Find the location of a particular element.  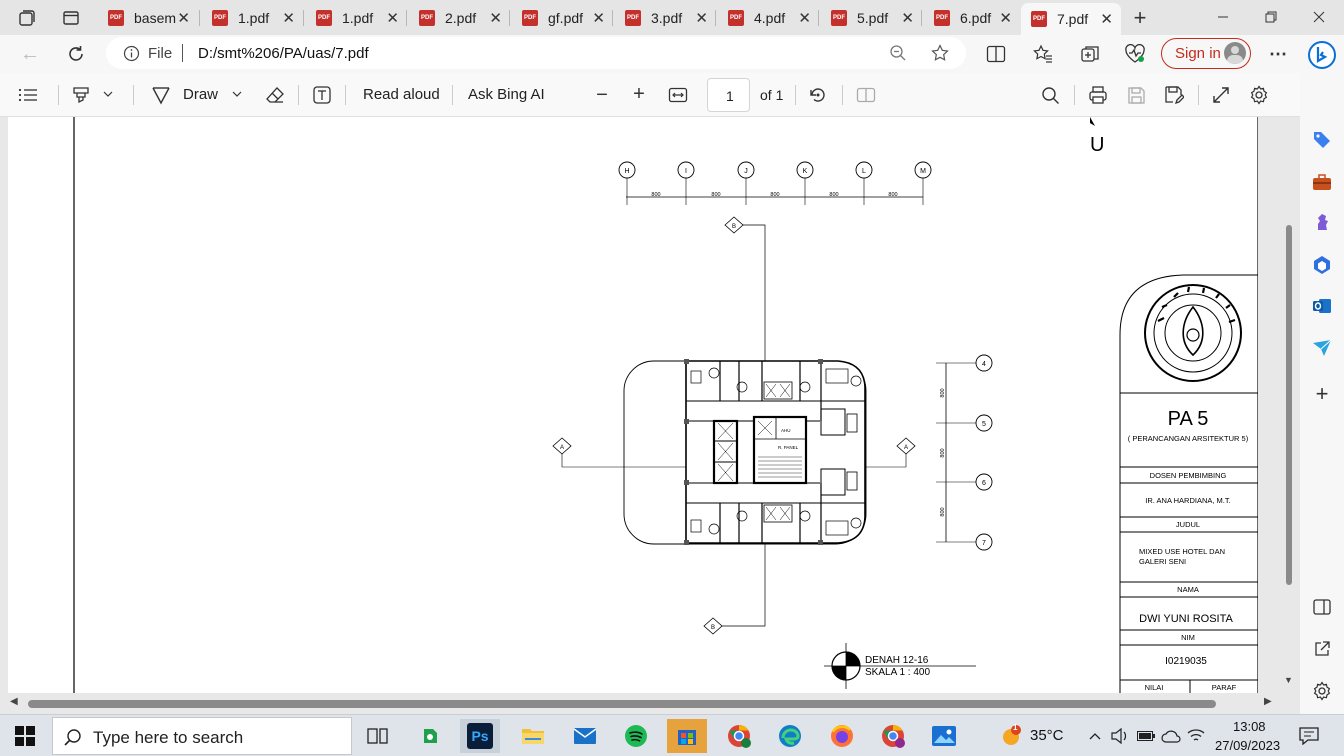

restore-icon is located at coordinates (1271, 17).